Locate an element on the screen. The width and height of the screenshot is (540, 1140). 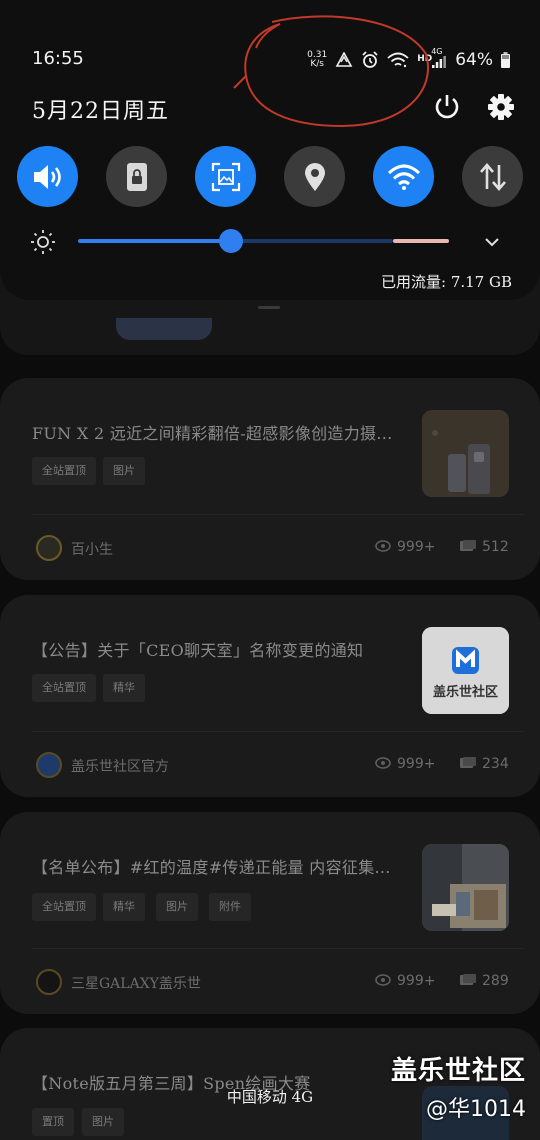
screenshot-icon is located at coordinates (225, 176).